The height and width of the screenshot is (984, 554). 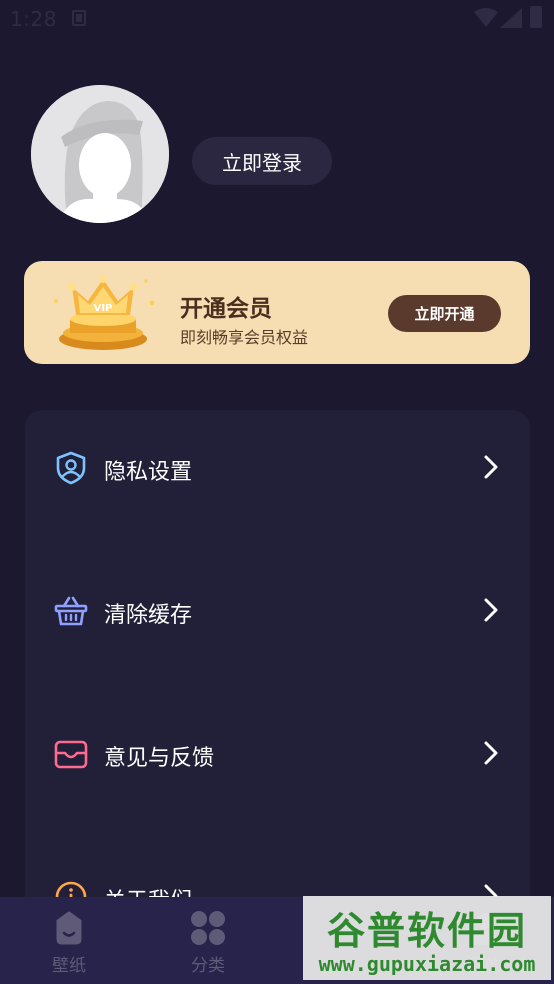 I want to click on login-button: 立即登录, so click(x=262, y=161).